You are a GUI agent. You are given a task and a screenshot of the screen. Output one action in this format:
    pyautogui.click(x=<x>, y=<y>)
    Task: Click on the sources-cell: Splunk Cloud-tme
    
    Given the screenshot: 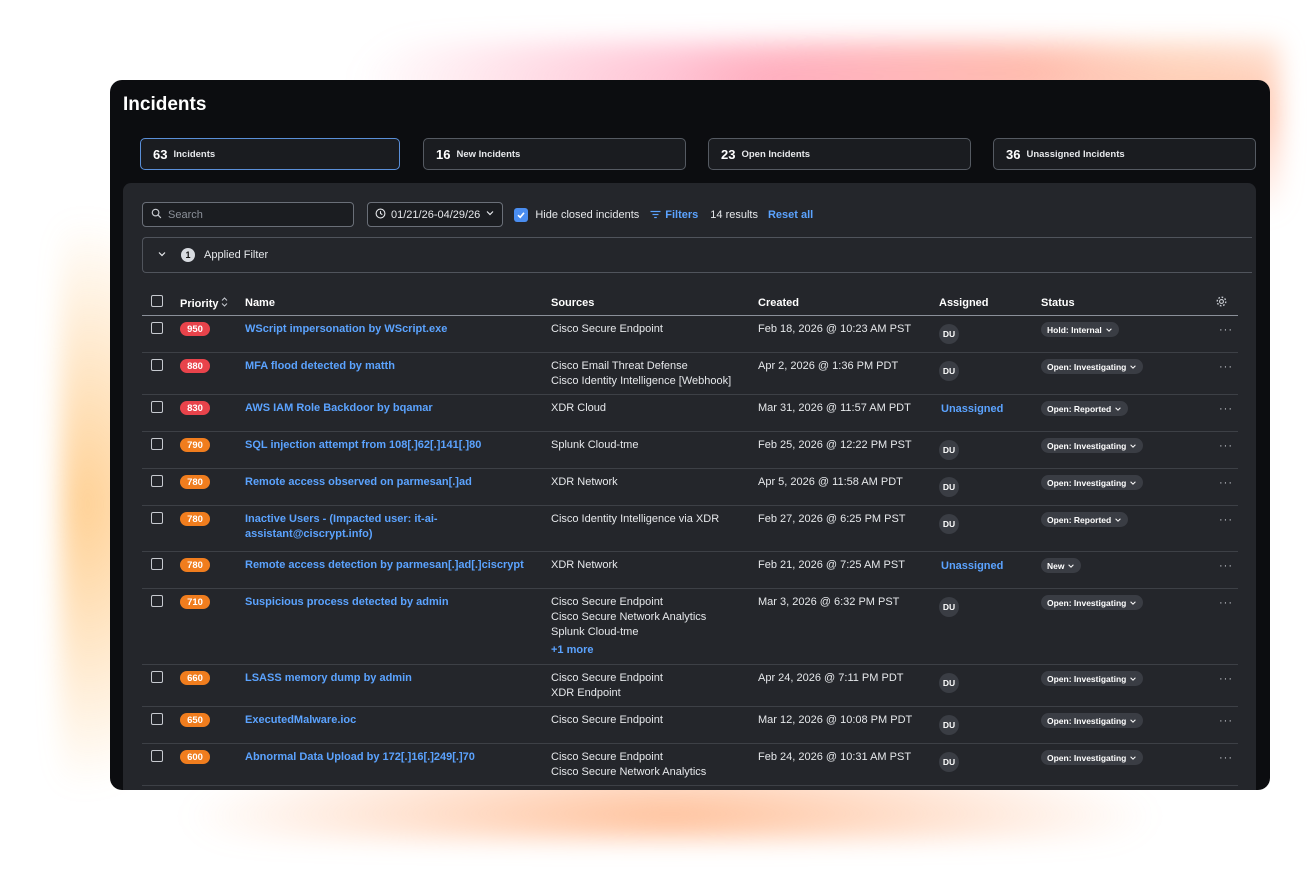 What is the action you would take?
    pyautogui.click(x=643, y=445)
    